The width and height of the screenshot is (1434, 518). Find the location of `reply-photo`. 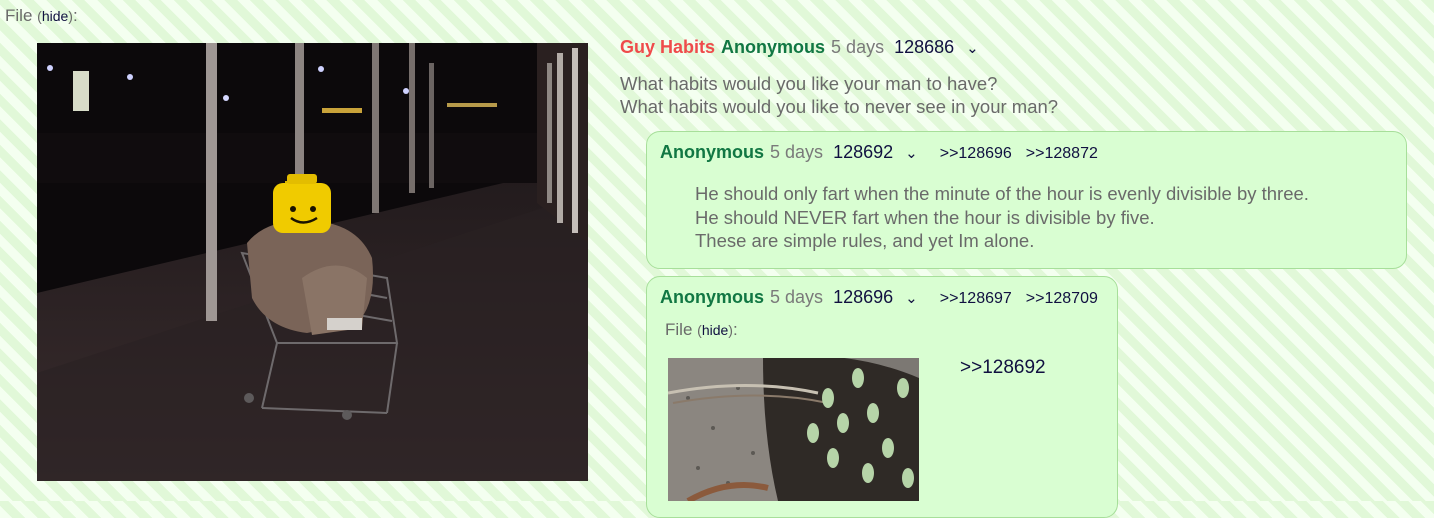

reply-photo is located at coordinates (793, 429).